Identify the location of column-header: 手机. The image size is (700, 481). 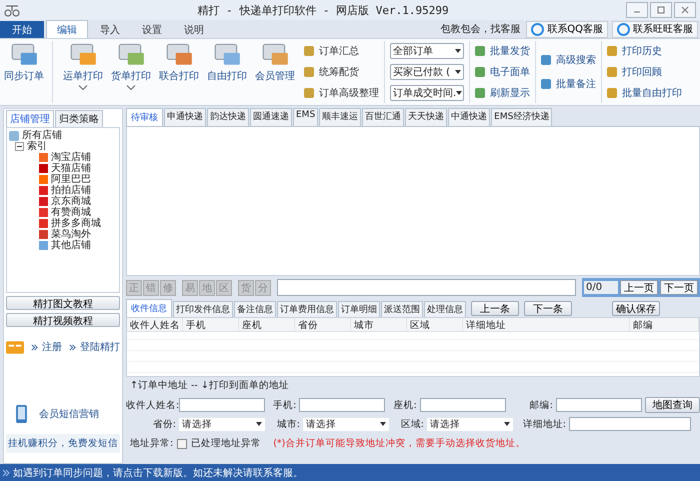
(211, 324).